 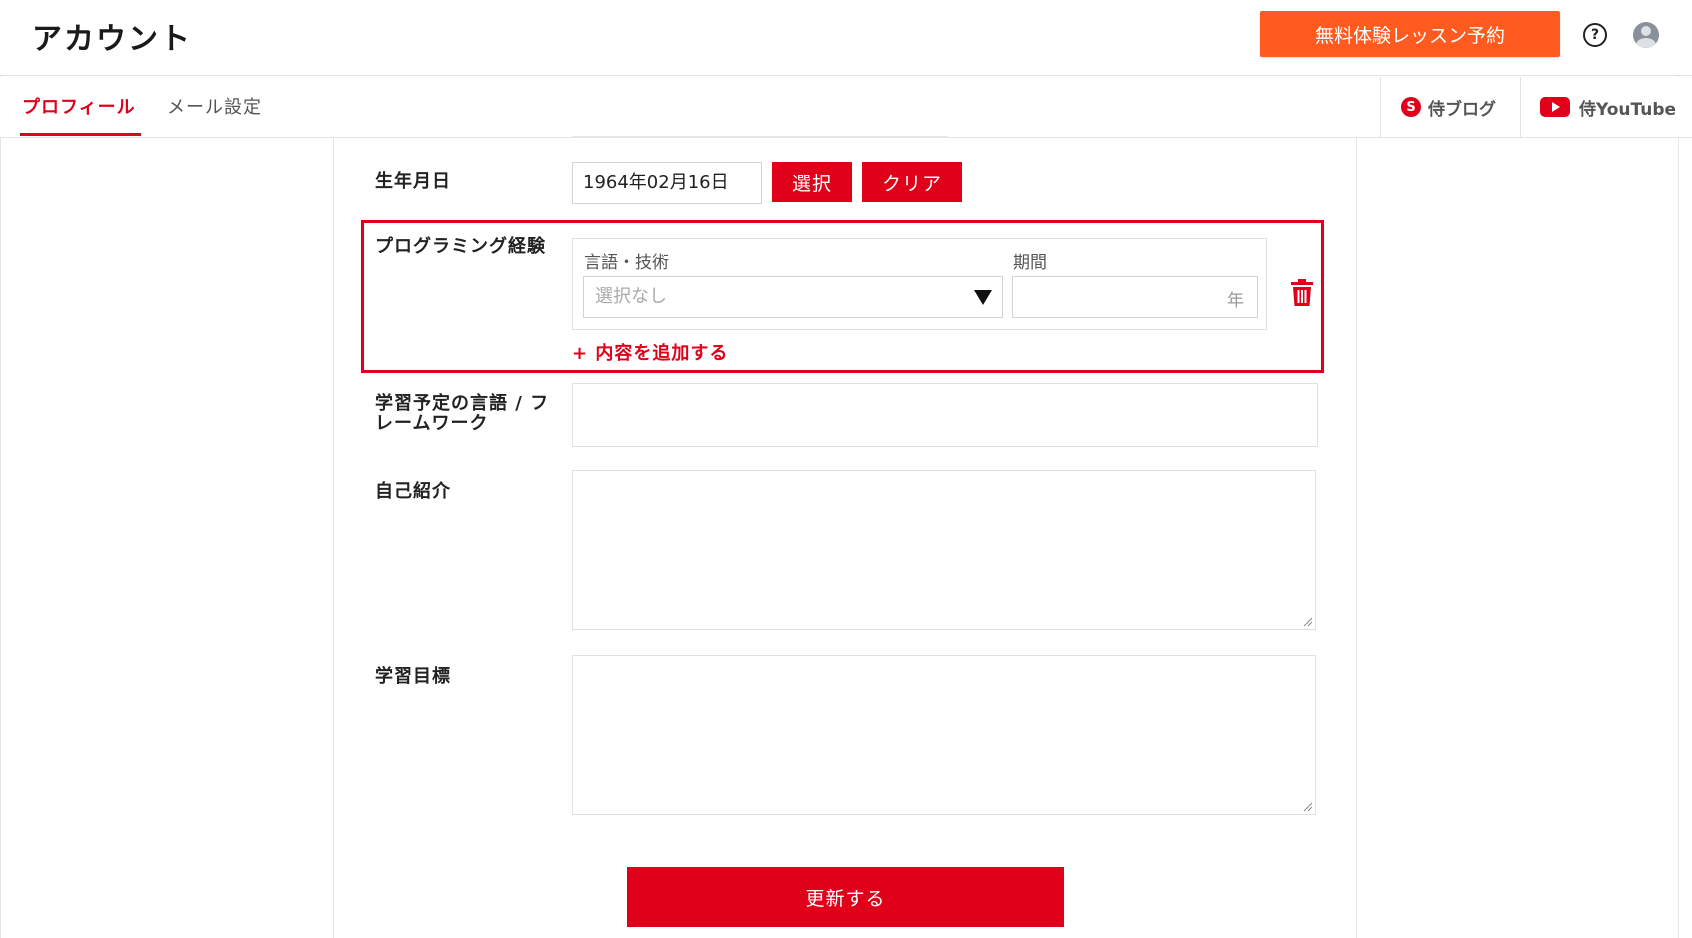 What do you see at coordinates (631, 296) in the screenshot?
I see `language-select-value: 選択なし` at bounding box center [631, 296].